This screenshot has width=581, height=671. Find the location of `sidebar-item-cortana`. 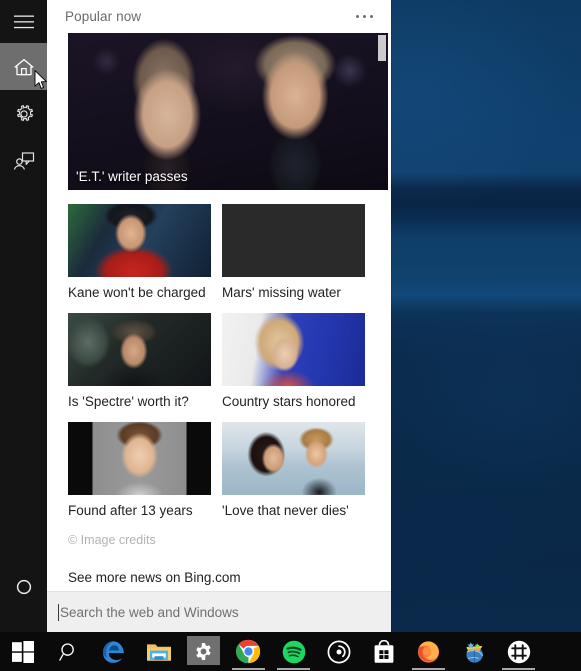

sidebar-item-cortana is located at coordinates (23, 586).